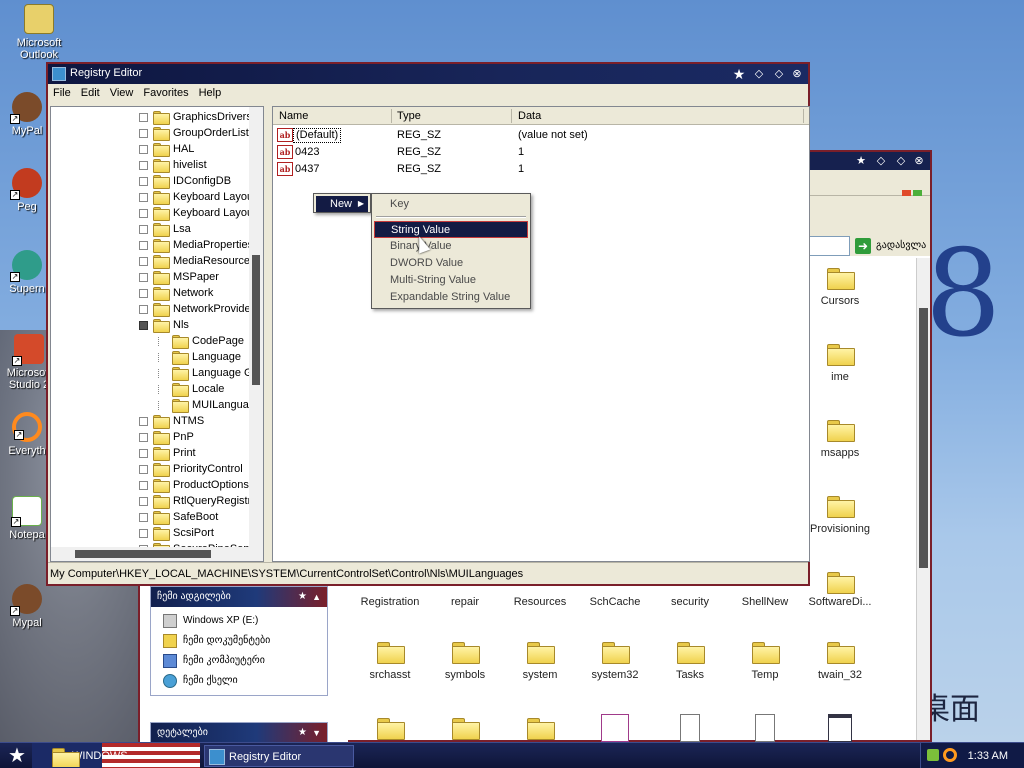  I want to click on folder-item: security, so click(690, 602).